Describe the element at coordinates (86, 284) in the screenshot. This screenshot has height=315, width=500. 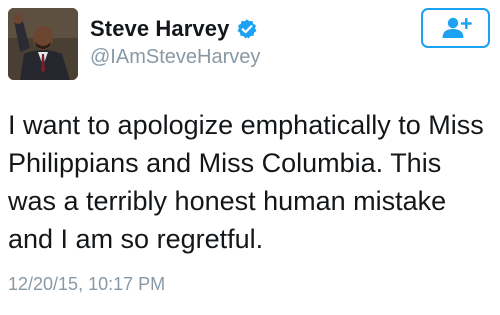
I see `tweet-timestamp: 12/20/15, 10:17 PM` at that location.